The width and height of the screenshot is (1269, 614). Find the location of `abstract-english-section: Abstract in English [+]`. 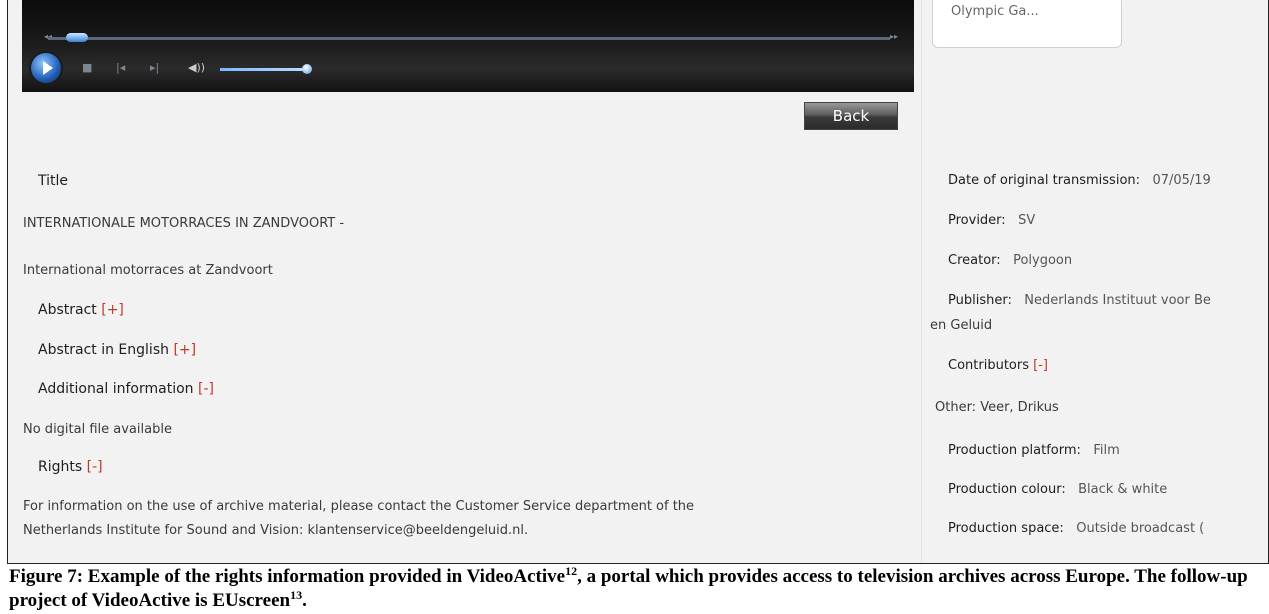

abstract-english-section: Abstract in English [+] is located at coordinates (117, 350).